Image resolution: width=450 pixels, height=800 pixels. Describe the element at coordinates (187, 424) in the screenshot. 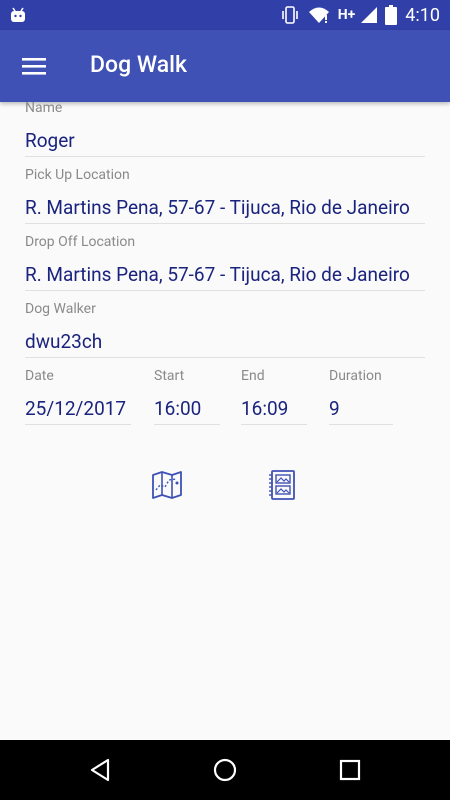

I see `start-underline` at that location.